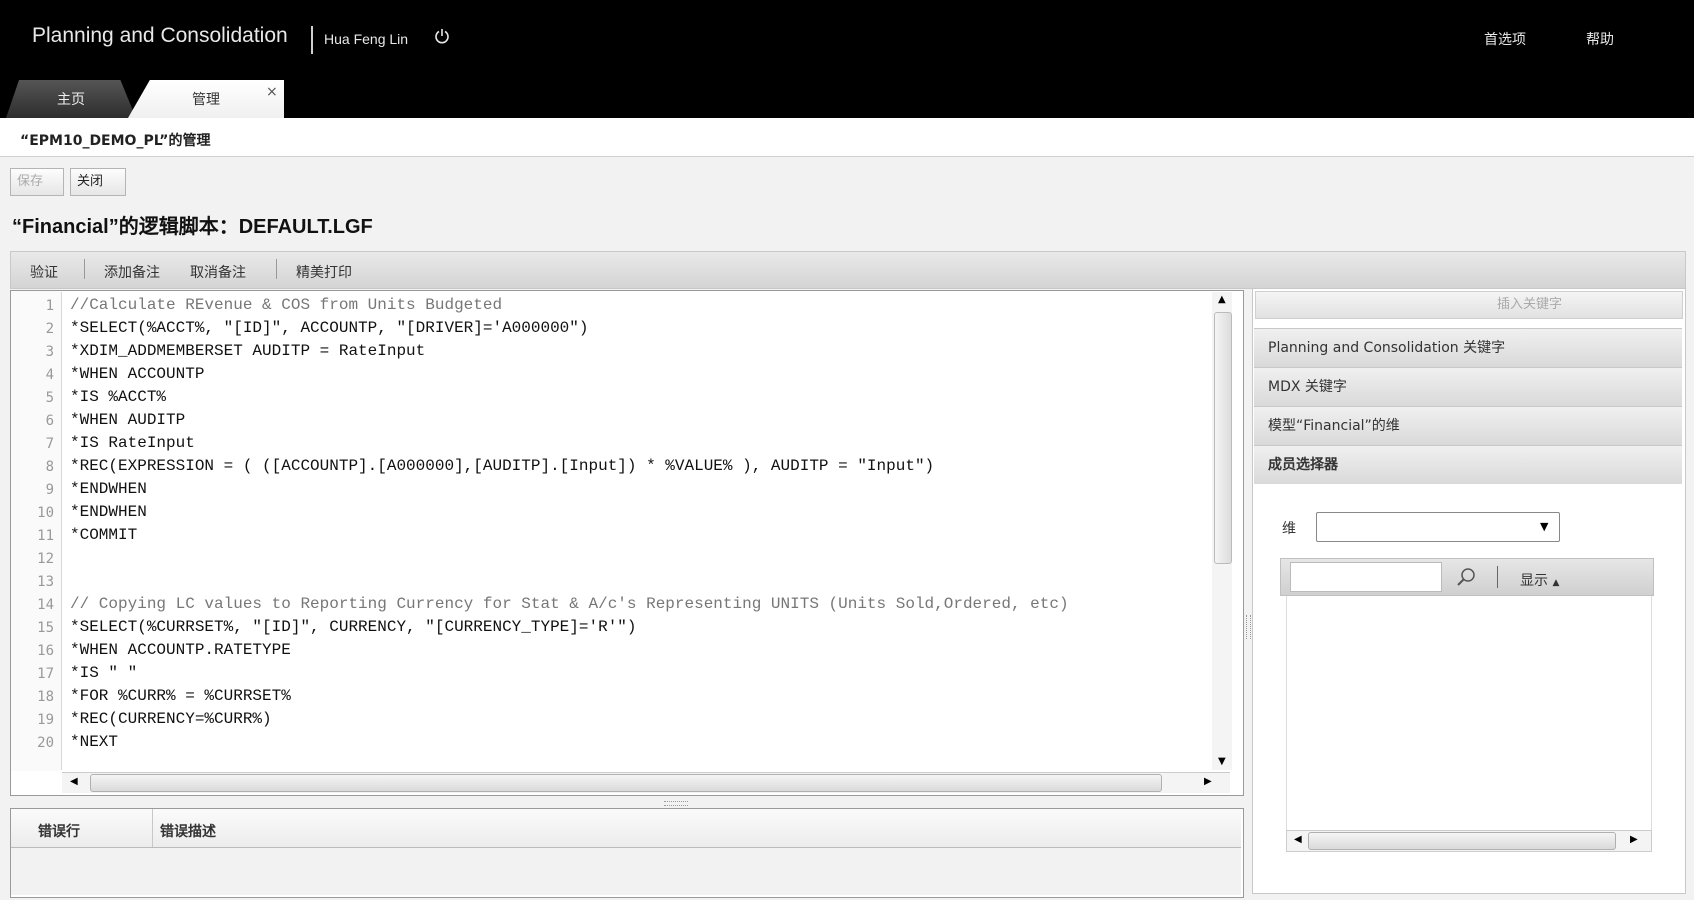  Describe the element at coordinates (272, 92) in the screenshot. I see `tab-close-icon: ×` at that location.